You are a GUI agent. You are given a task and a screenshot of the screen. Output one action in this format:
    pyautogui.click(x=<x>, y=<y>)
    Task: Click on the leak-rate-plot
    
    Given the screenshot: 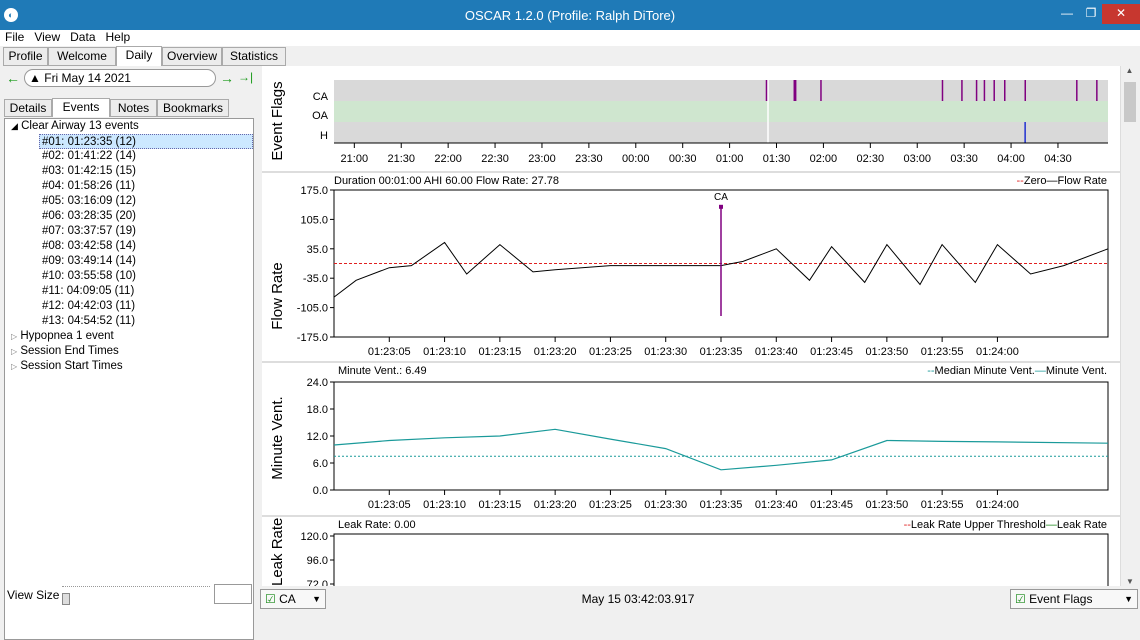 What is the action you would take?
    pyautogui.click(x=721, y=564)
    